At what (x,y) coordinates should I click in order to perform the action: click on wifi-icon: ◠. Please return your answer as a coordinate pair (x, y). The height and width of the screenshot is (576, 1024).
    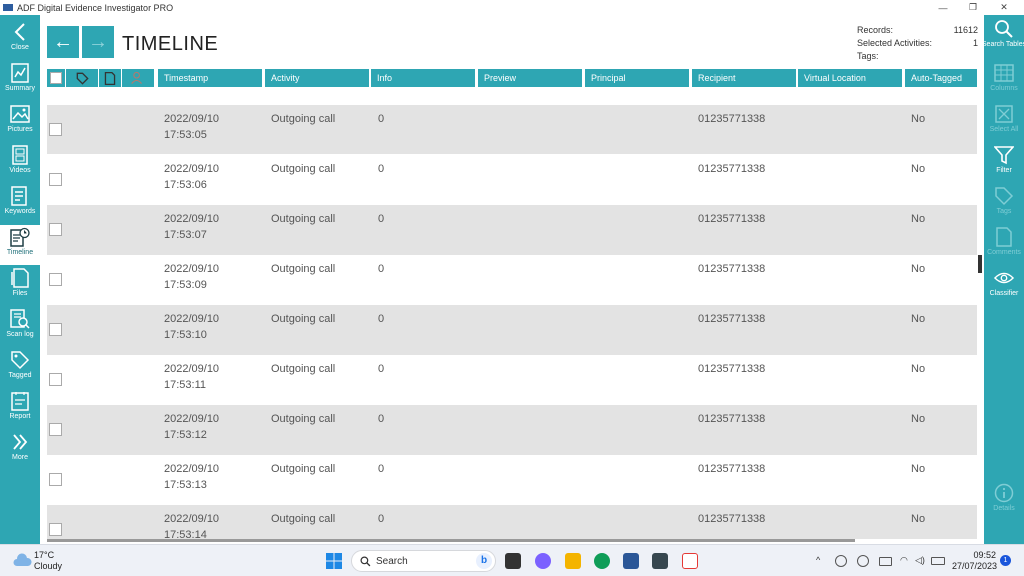
    Looking at the image, I should click on (904, 560).